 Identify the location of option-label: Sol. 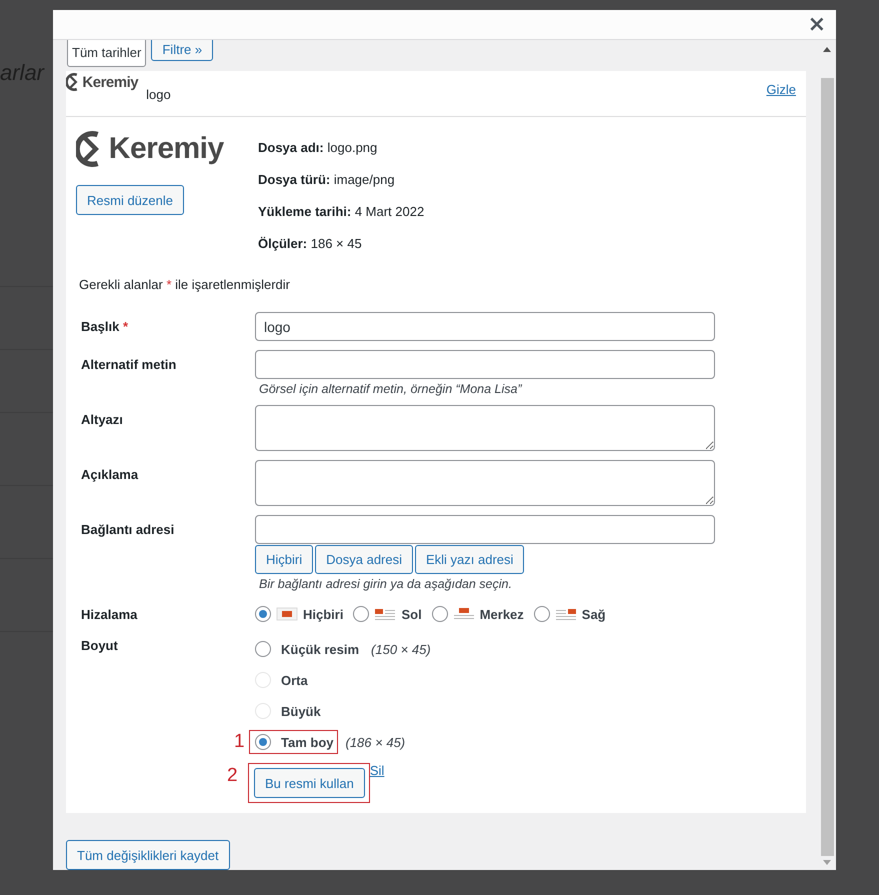
(411, 614).